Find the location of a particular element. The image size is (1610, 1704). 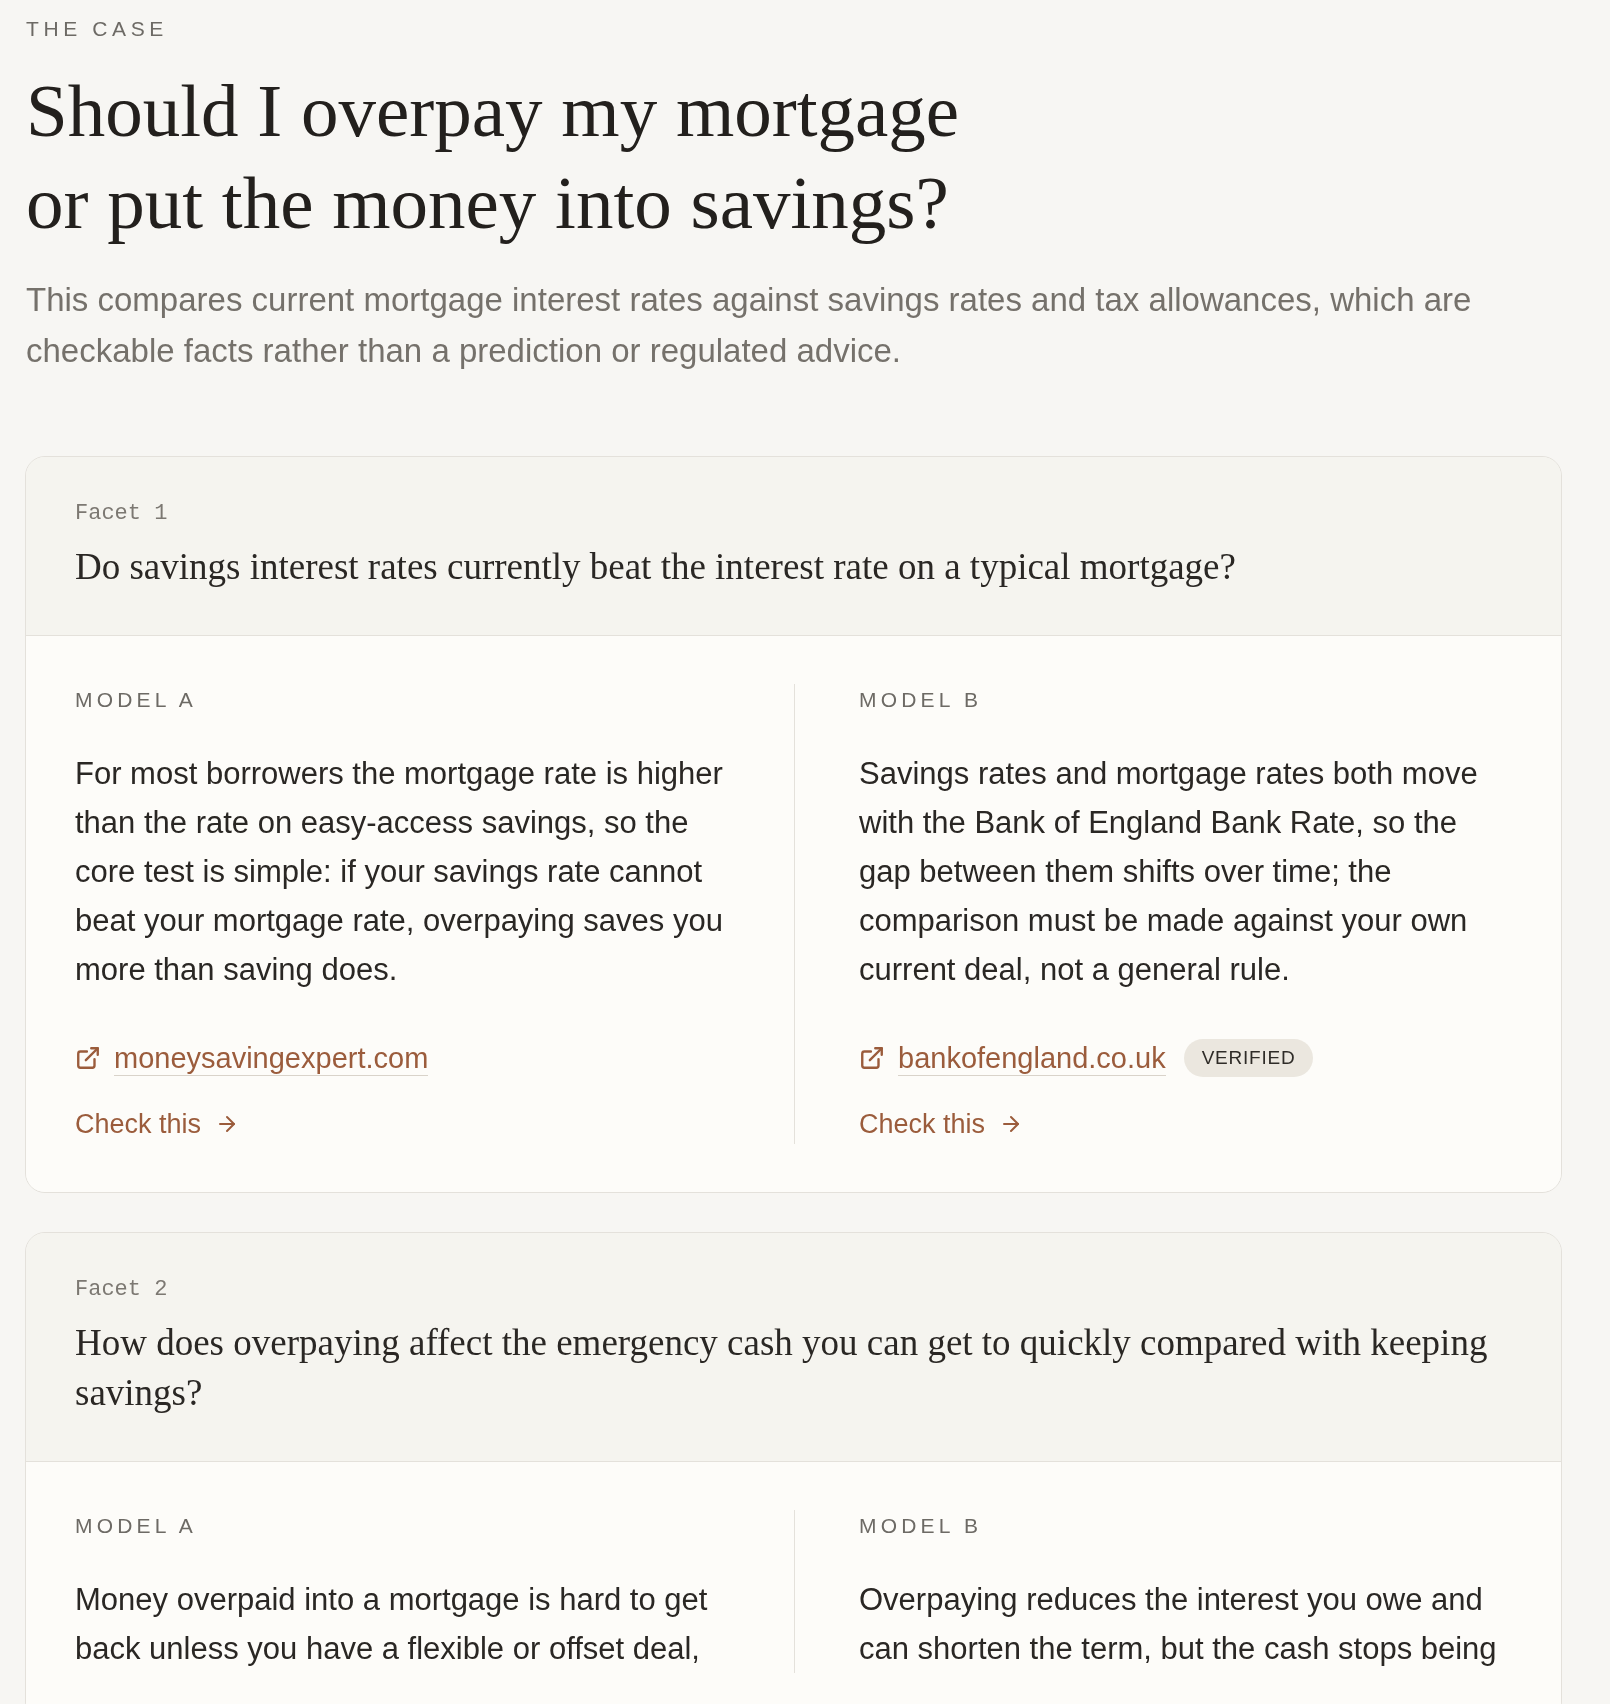

section-label: THE CASE is located at coordinates (96, 29).